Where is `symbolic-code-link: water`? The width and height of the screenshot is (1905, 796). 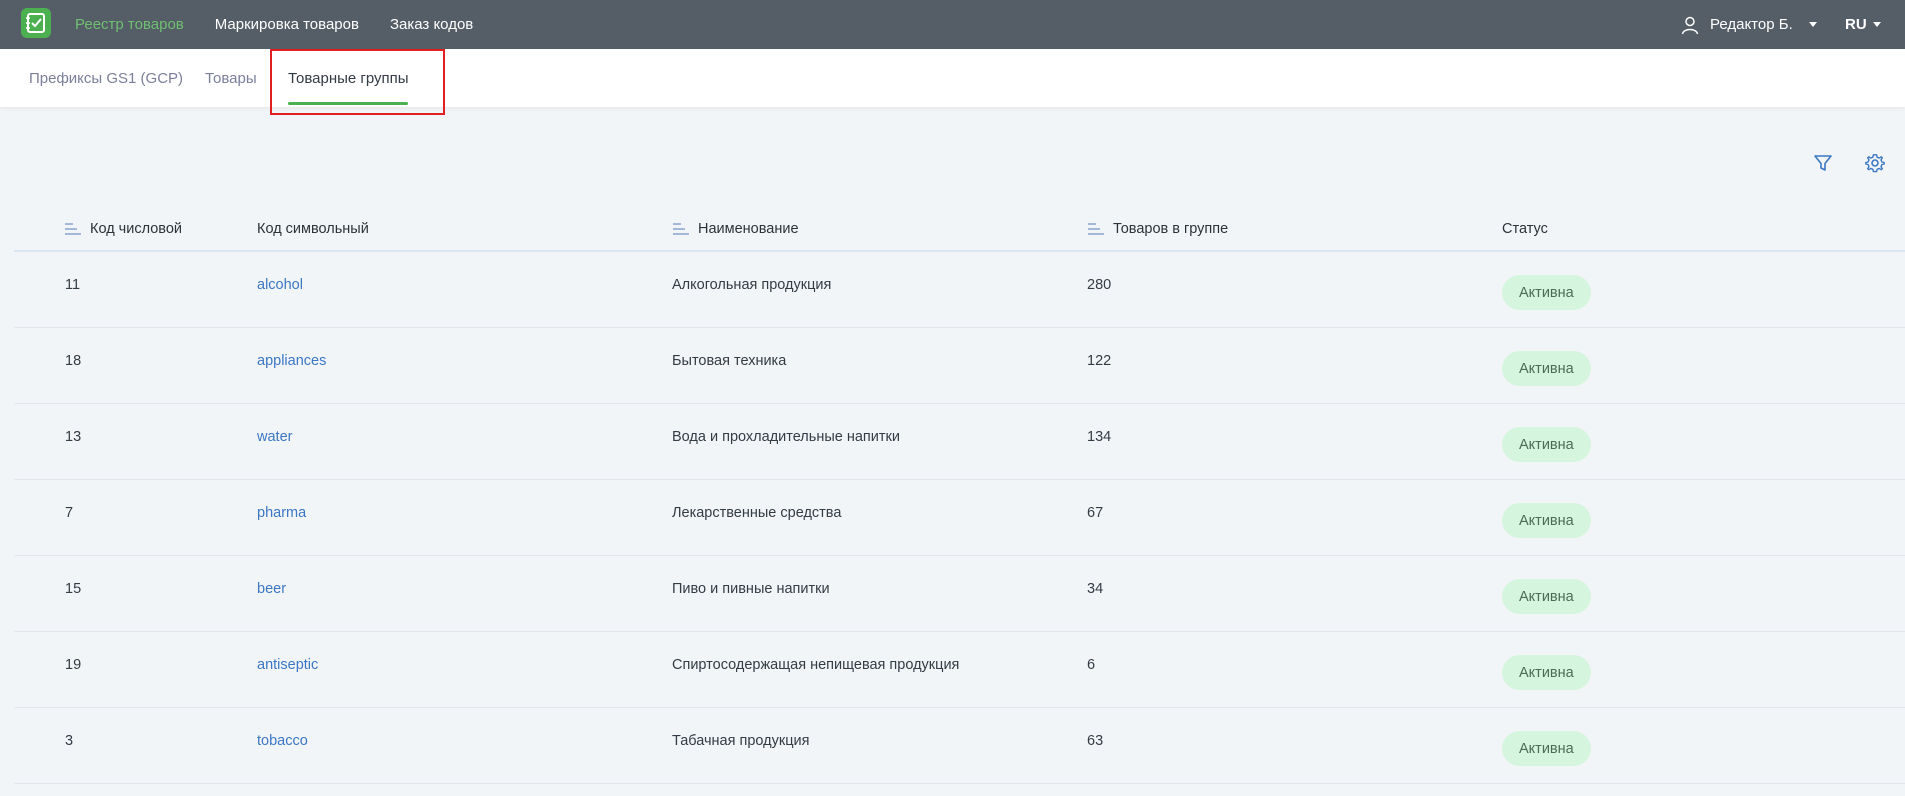 symbolic-code-link: water is located at coordinates (274, 437).